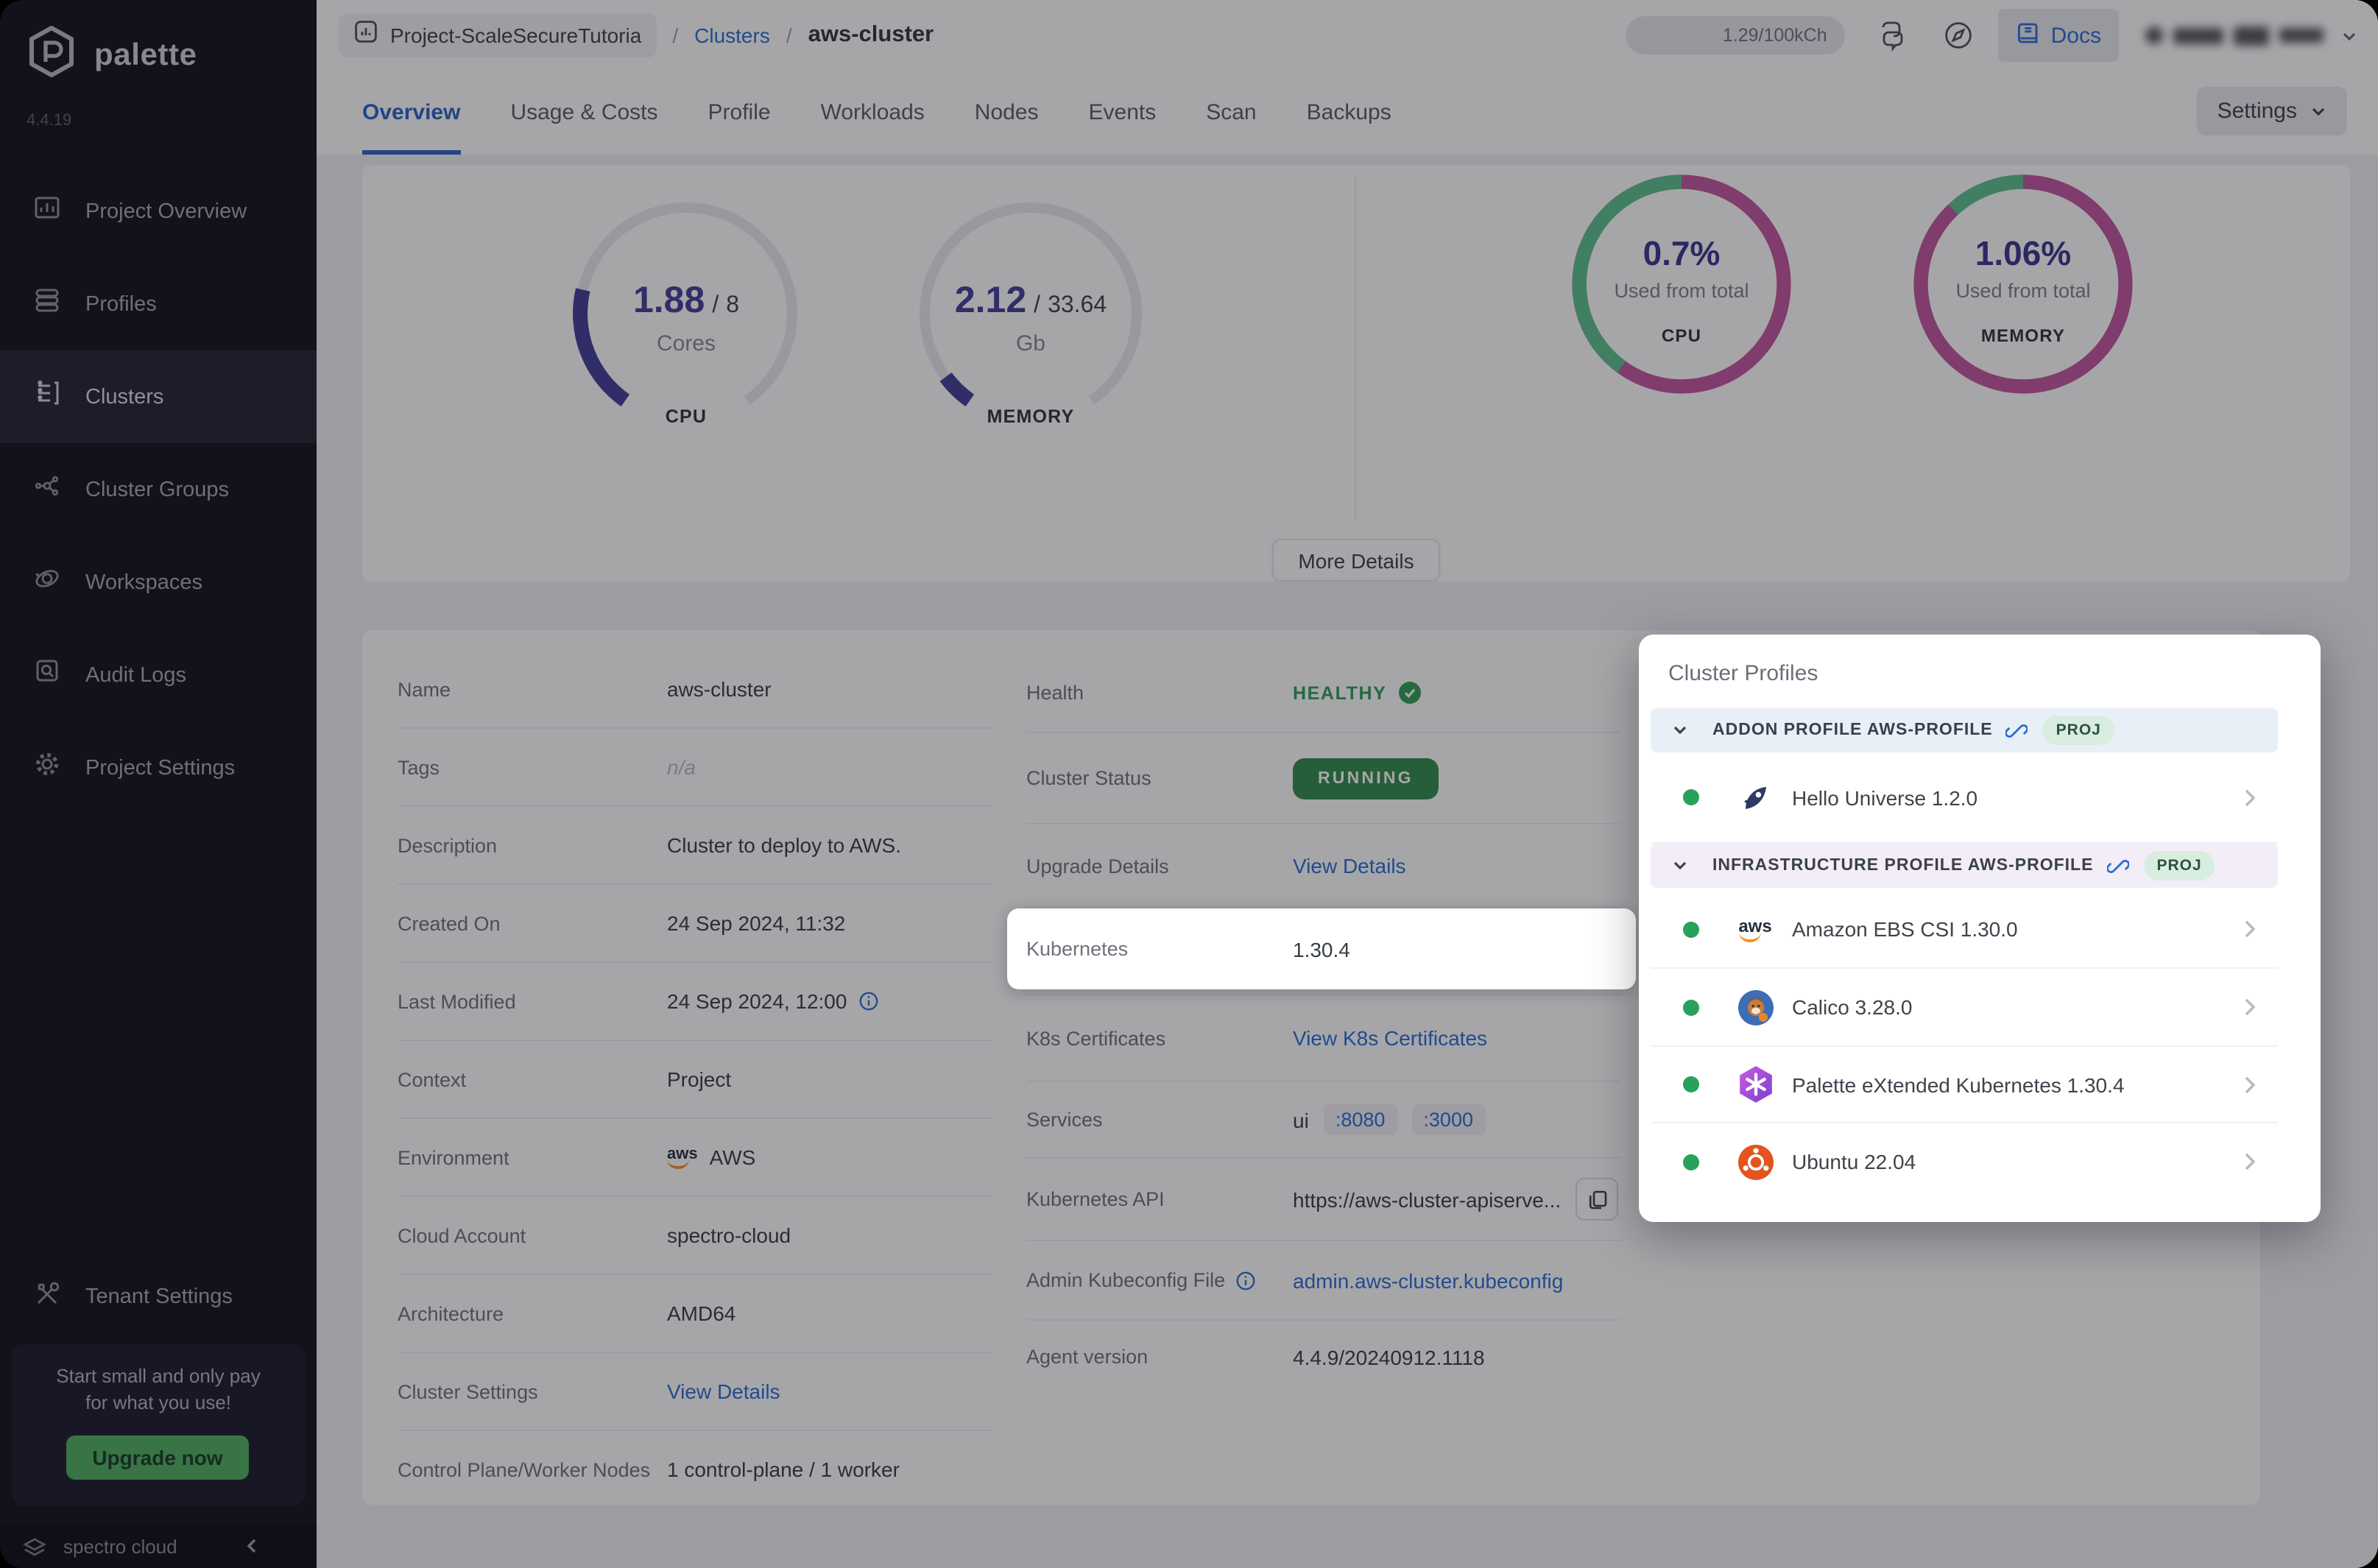 Image resolution: width=2378 pixels, height=1568 pixels. I want to click on addon-profile-name: ADDON PROFILE AWS-PROFILE, so click(1852, 730).